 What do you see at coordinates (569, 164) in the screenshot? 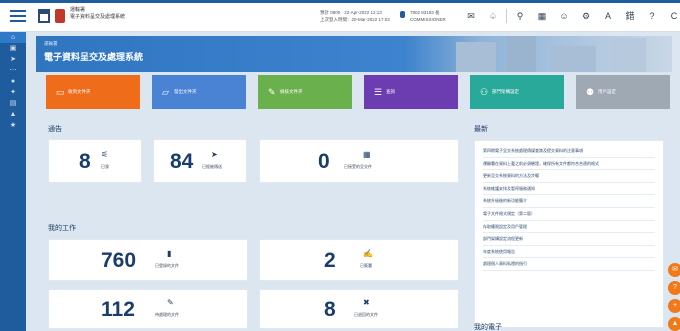
I see `news-item: 運輸署在資料上載之前必須驗證，確保所有文件都符合合適的格式` at bounding box center [569, 164].